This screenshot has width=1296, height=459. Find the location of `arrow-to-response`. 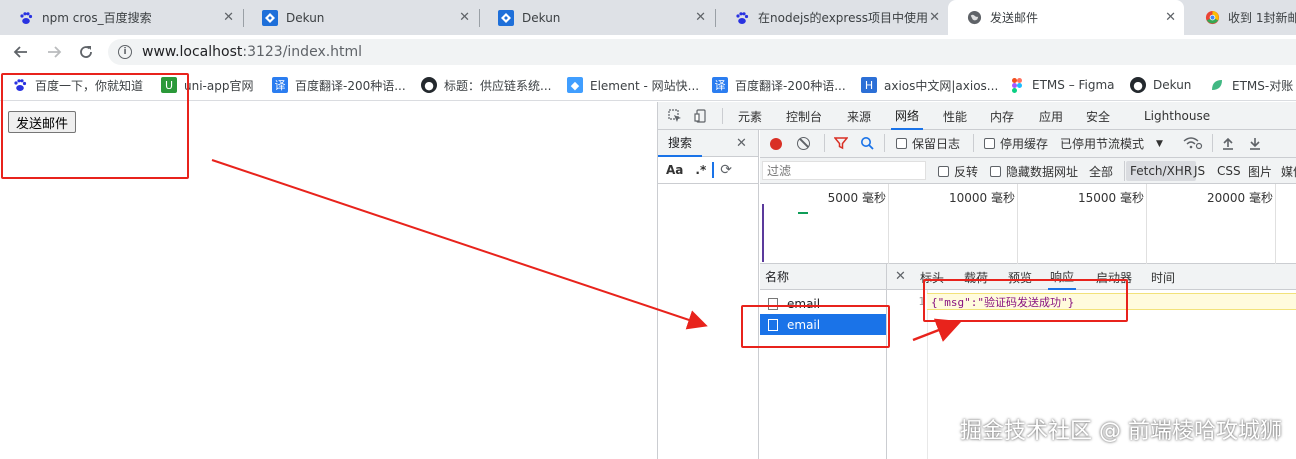

arrow-to-response is located at coordinates (937, 330).